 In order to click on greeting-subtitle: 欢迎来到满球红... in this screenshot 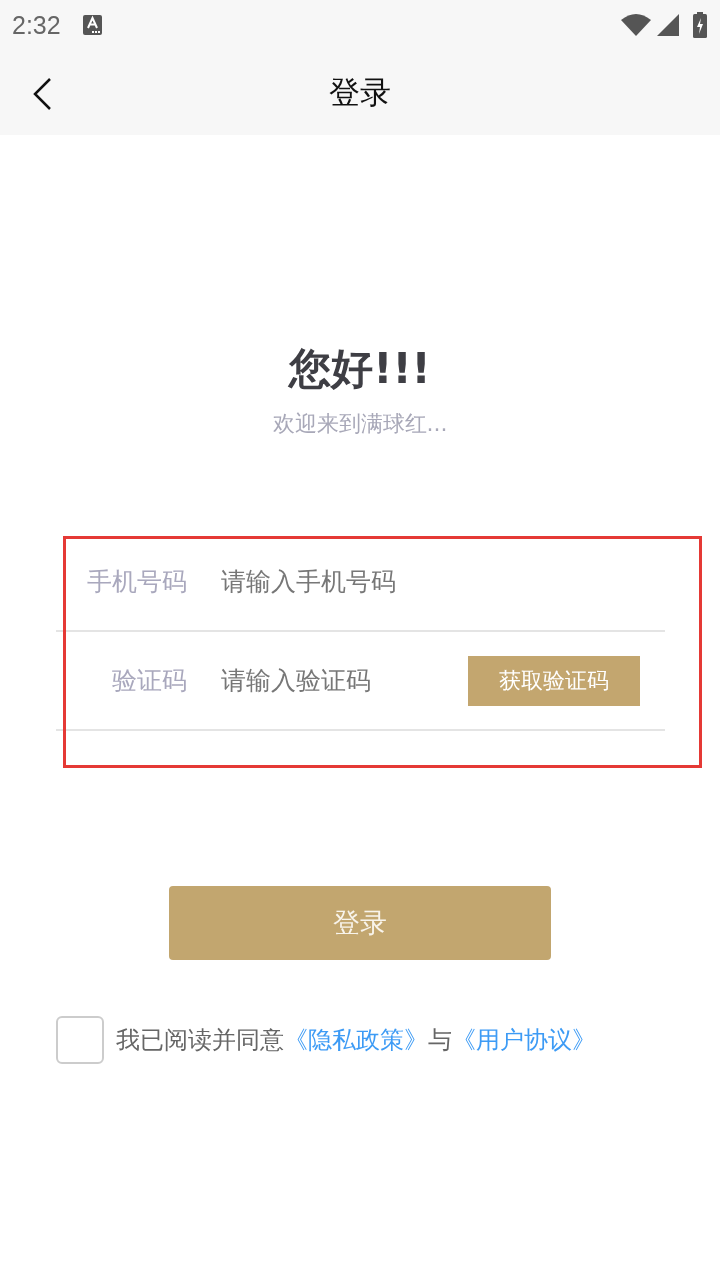, I will do `click(360, 424)`.